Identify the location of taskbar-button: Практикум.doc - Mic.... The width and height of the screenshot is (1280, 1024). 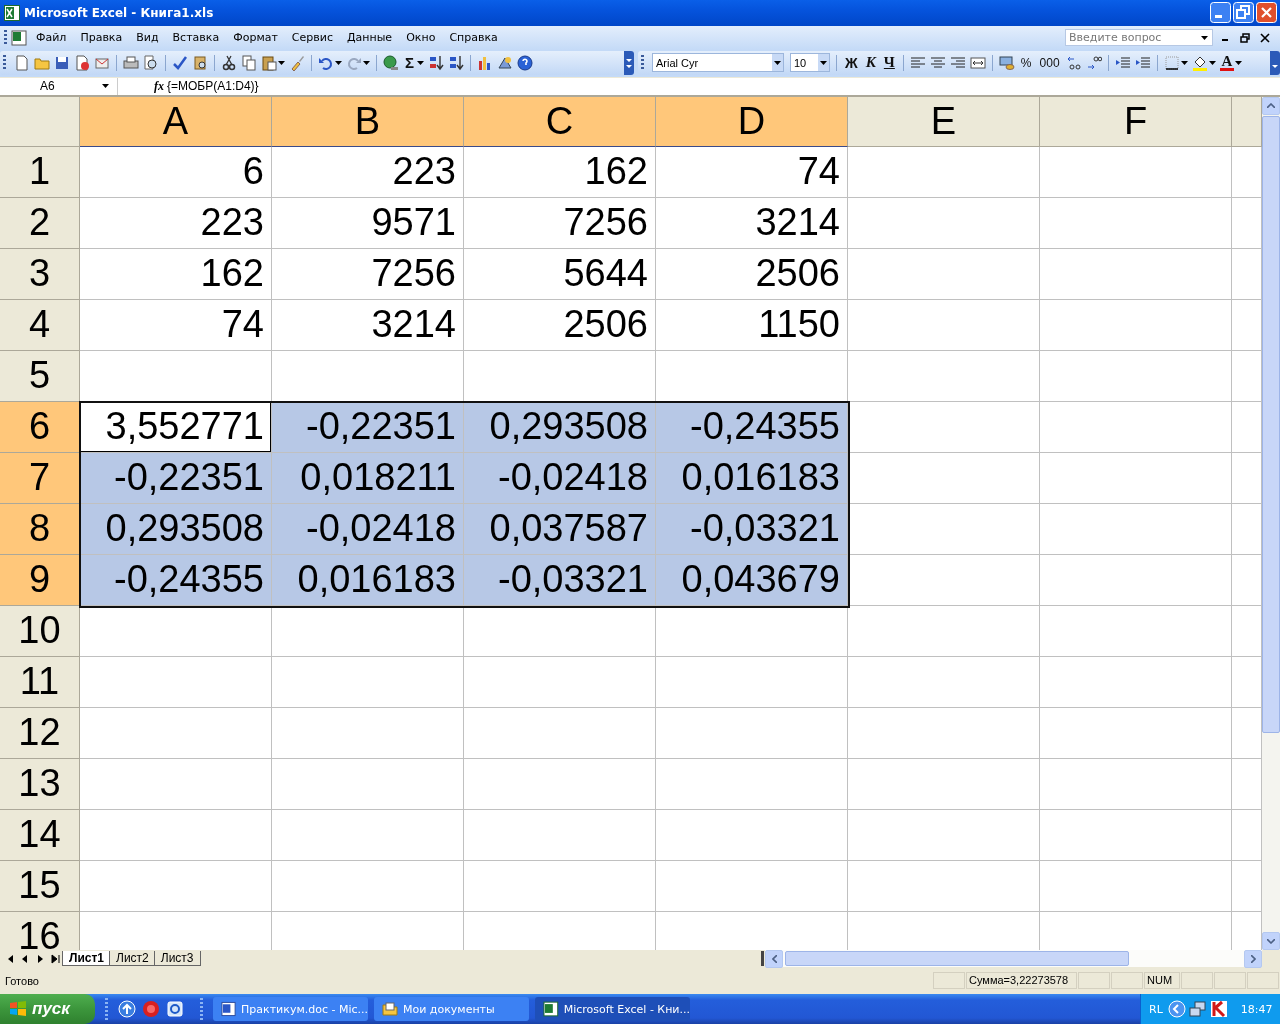
(290, 1009).